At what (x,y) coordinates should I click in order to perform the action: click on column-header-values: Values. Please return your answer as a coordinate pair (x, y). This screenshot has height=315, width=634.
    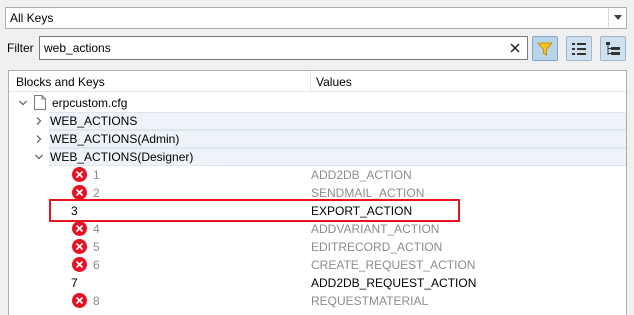
    Looking at the image, I should click on (334, 82).